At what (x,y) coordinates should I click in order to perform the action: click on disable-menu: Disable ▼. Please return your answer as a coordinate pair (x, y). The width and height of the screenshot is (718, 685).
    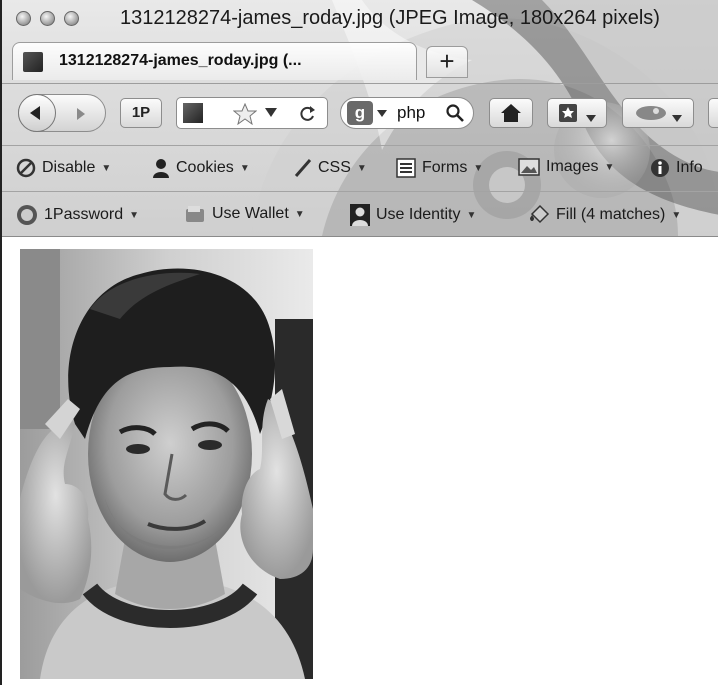
    Looking at the image, I should click on (63, 168).